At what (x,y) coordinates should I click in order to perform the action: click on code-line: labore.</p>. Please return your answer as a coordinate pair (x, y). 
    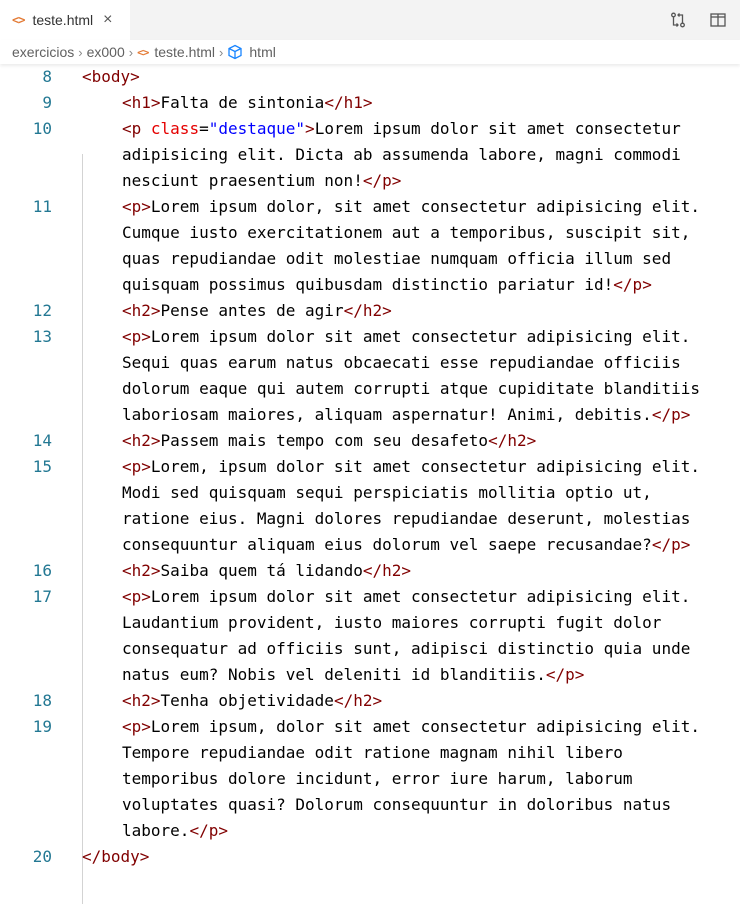
    Looking at the image, I should click on (370, 831).